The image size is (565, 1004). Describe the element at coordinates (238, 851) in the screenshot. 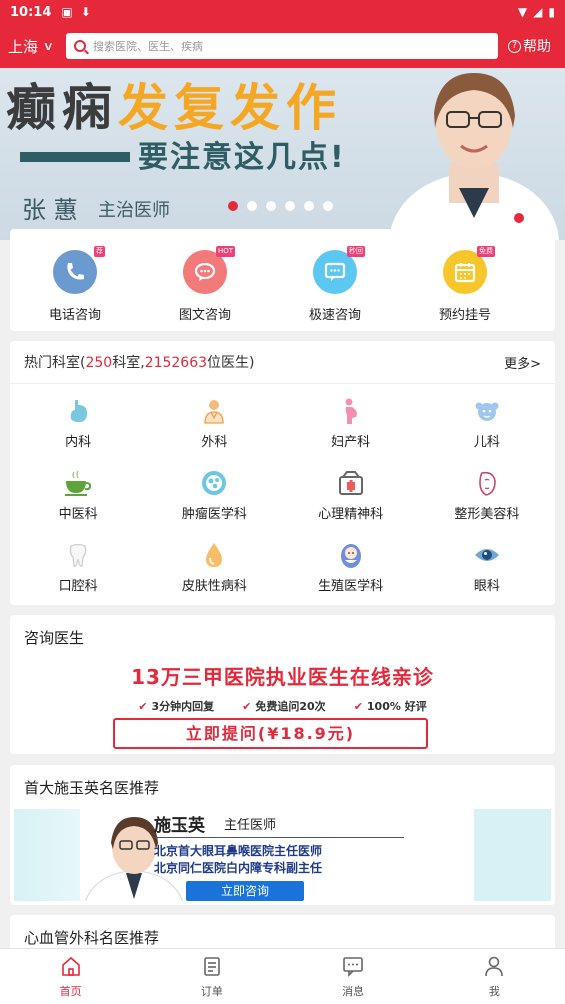

I see `recommend-line-1: 北京首大眼耳鼻喉医院主任医师` at that location.